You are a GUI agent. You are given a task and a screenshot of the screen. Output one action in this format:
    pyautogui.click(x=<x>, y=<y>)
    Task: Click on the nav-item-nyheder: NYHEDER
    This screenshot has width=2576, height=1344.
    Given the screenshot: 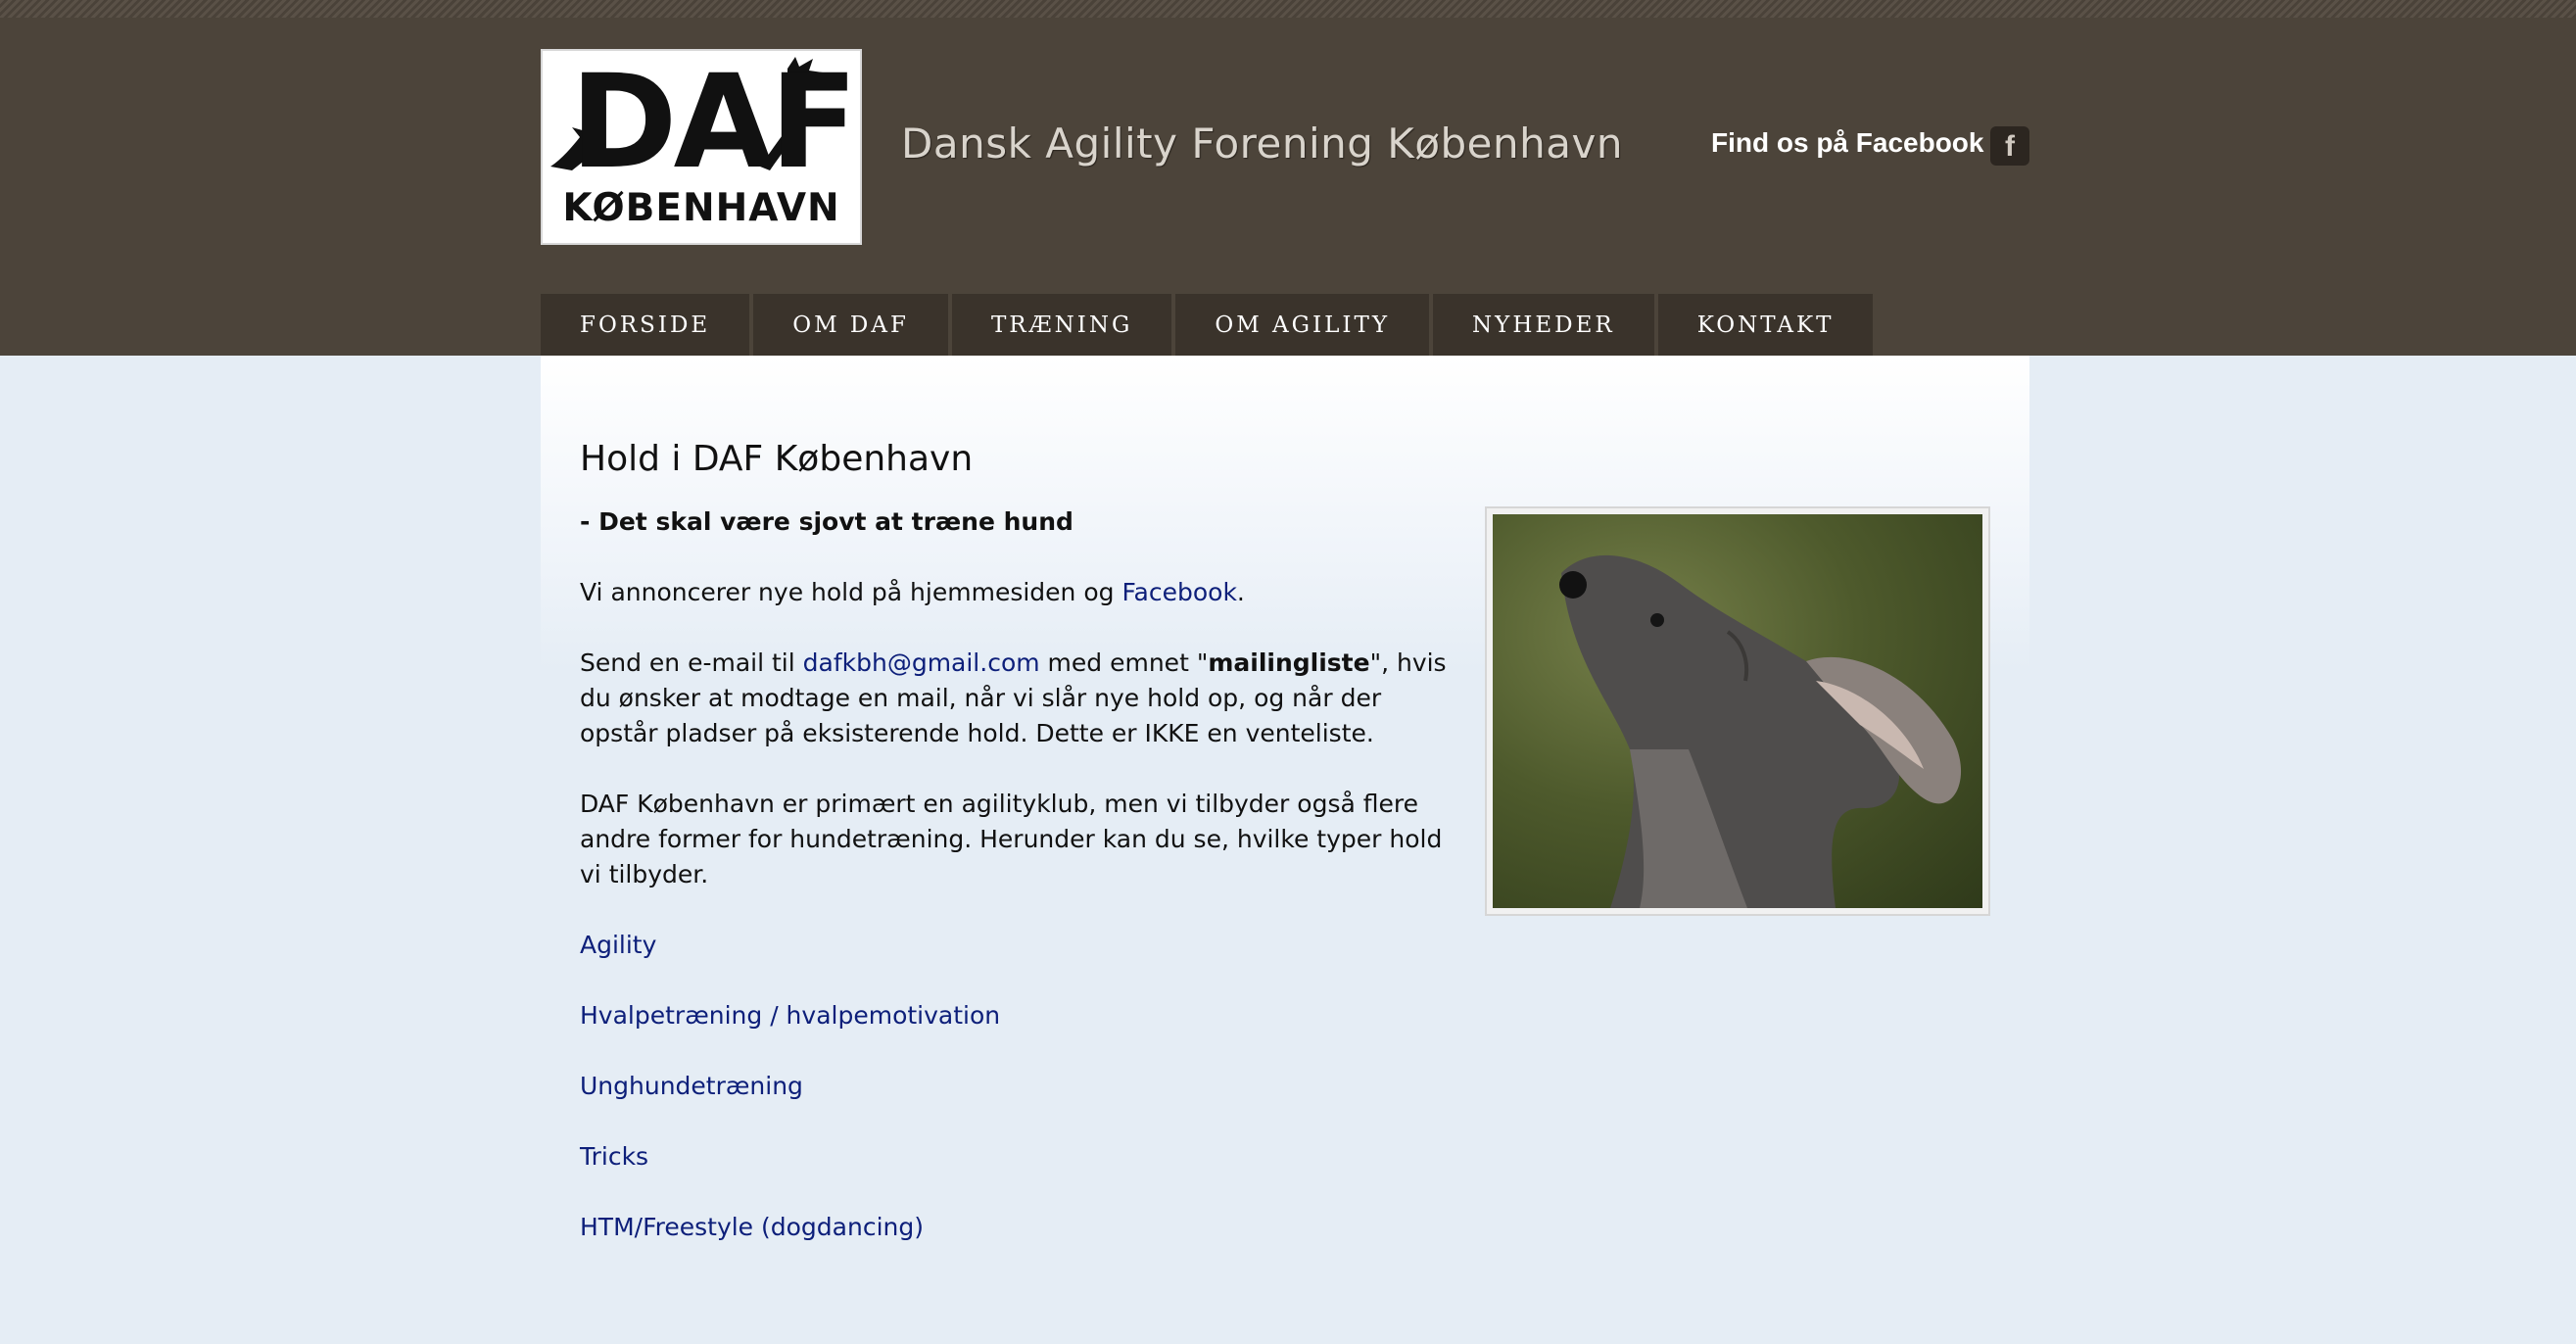 What is the action you would take?
    pyautogui.click(x=1543, y=325)
    